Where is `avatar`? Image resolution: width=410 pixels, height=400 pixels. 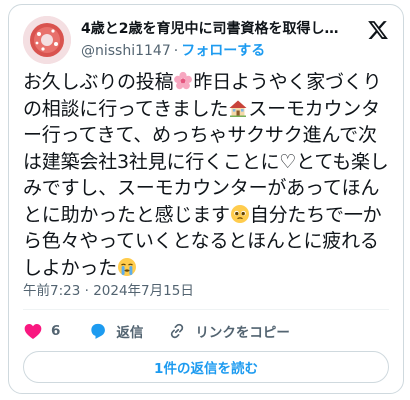 avatar is located at coordinates (47, 40).